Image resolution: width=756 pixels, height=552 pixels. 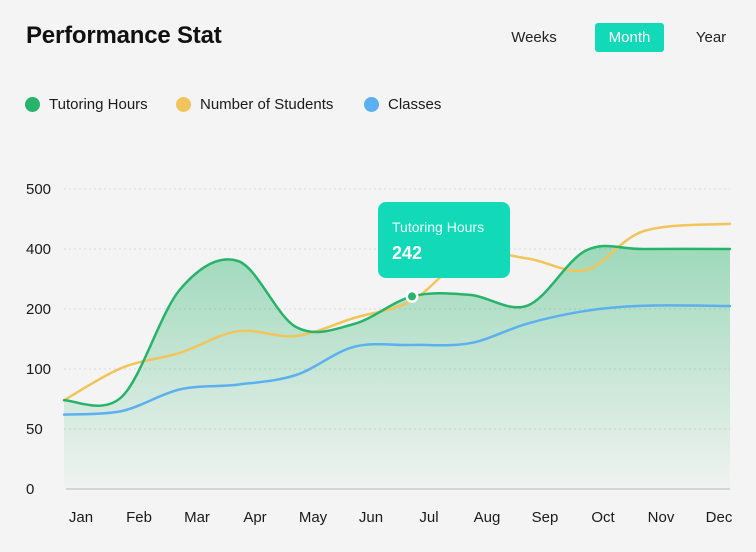 I want to click on x-tick-label: Jan, so click(x=81, y=517).